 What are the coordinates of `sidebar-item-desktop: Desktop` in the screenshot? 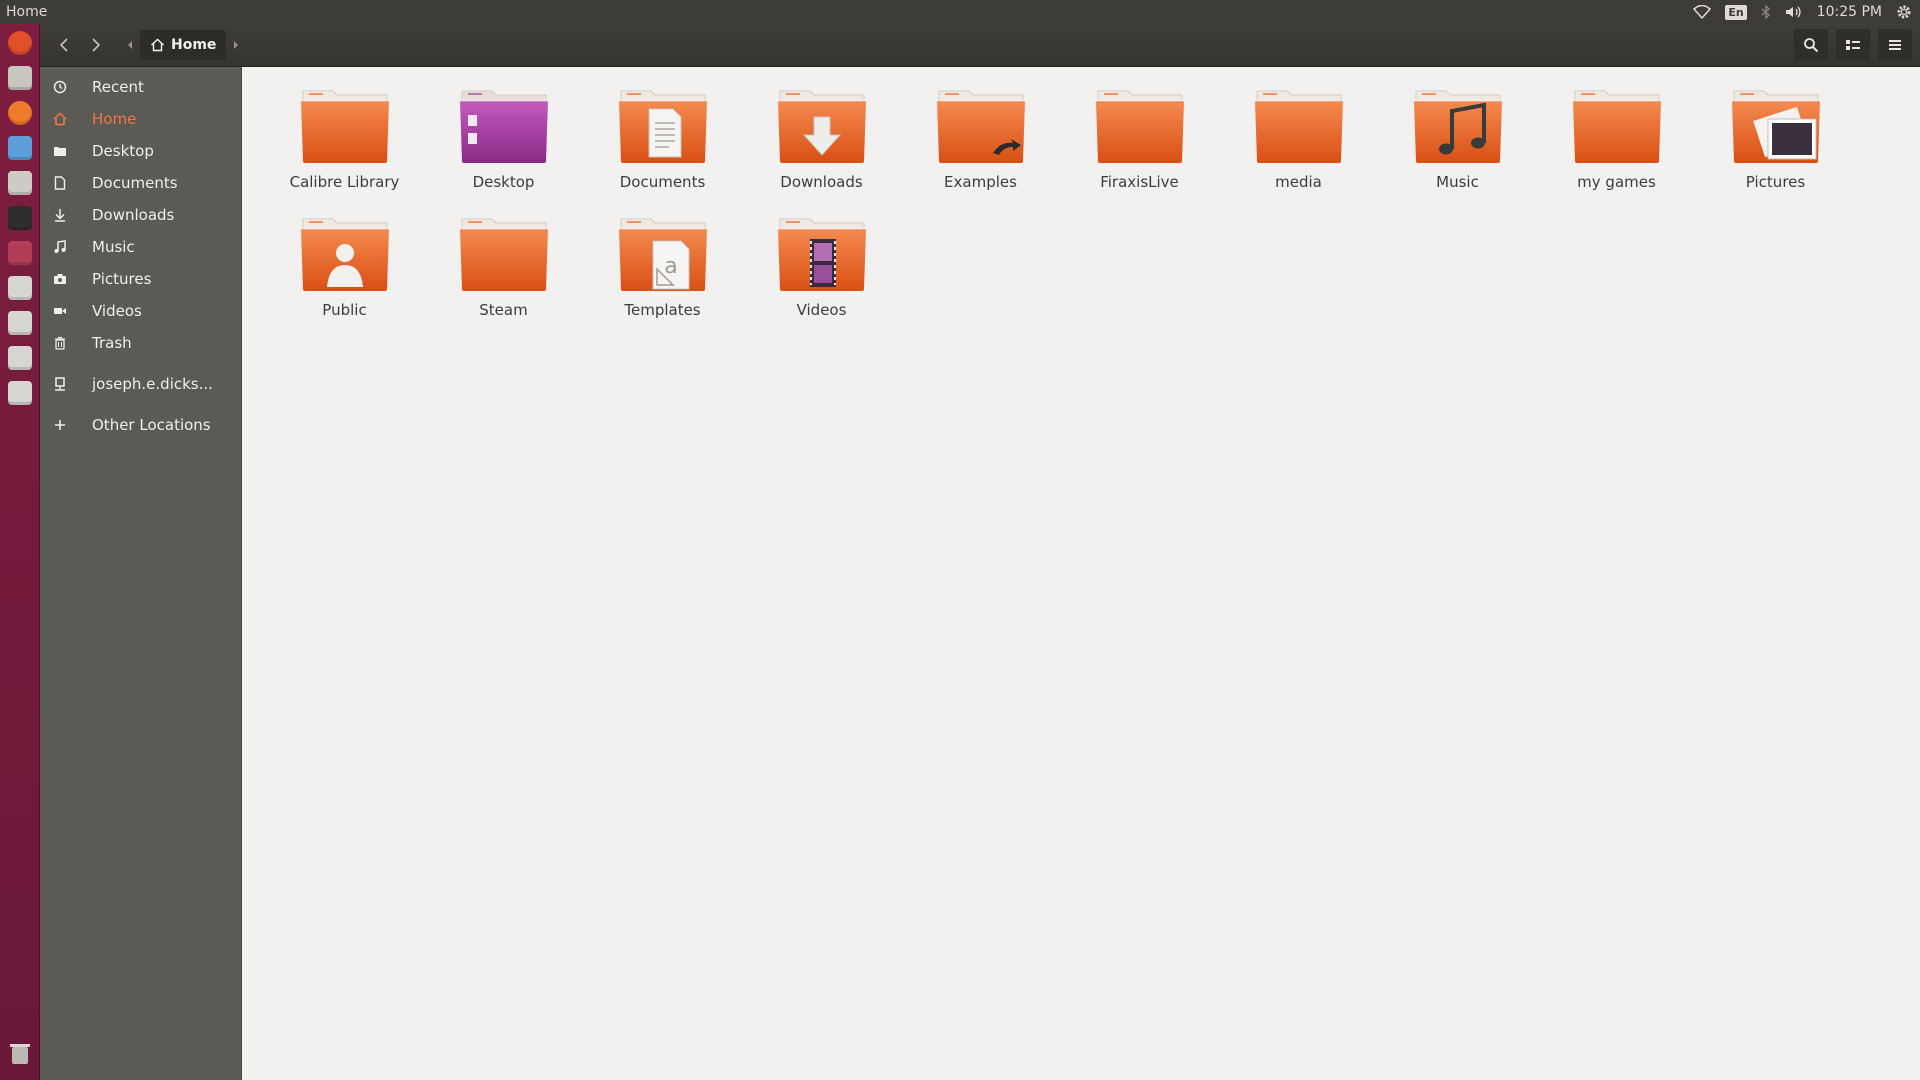 It's located at (140, 151).